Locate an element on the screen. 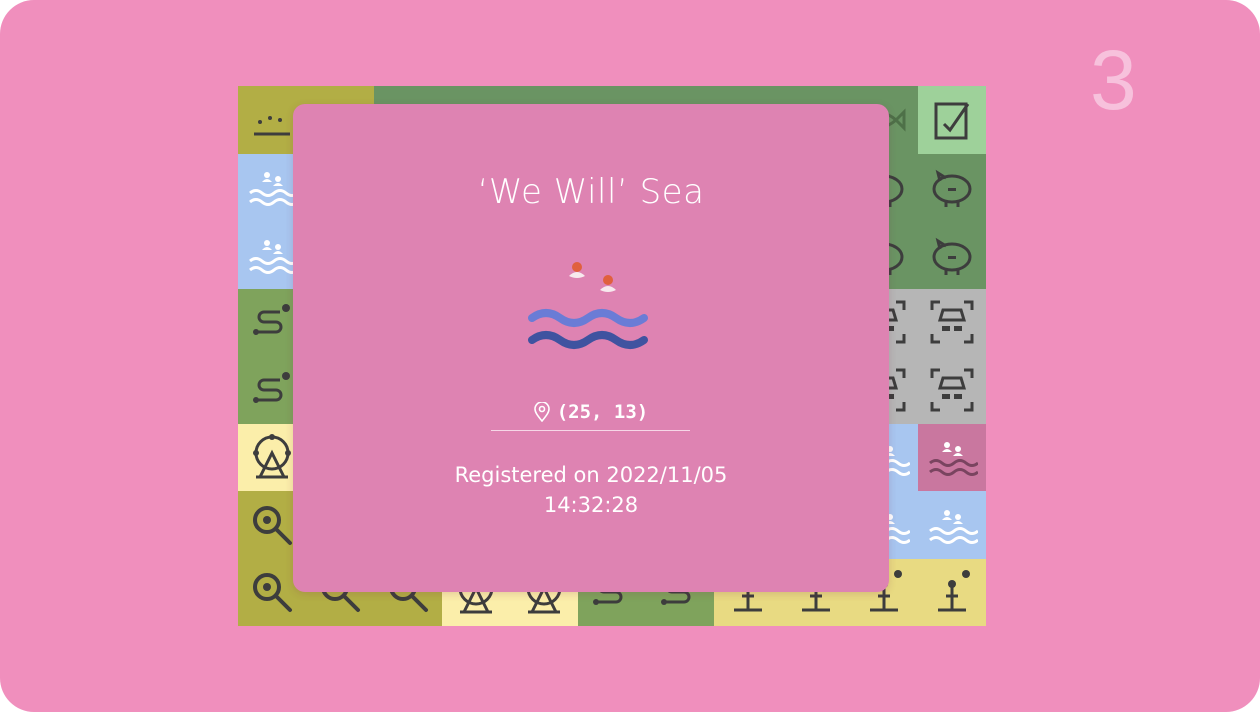  registration-info: Registered on 2022/11/05 14:32:28 is located at coordinates (591, 490).